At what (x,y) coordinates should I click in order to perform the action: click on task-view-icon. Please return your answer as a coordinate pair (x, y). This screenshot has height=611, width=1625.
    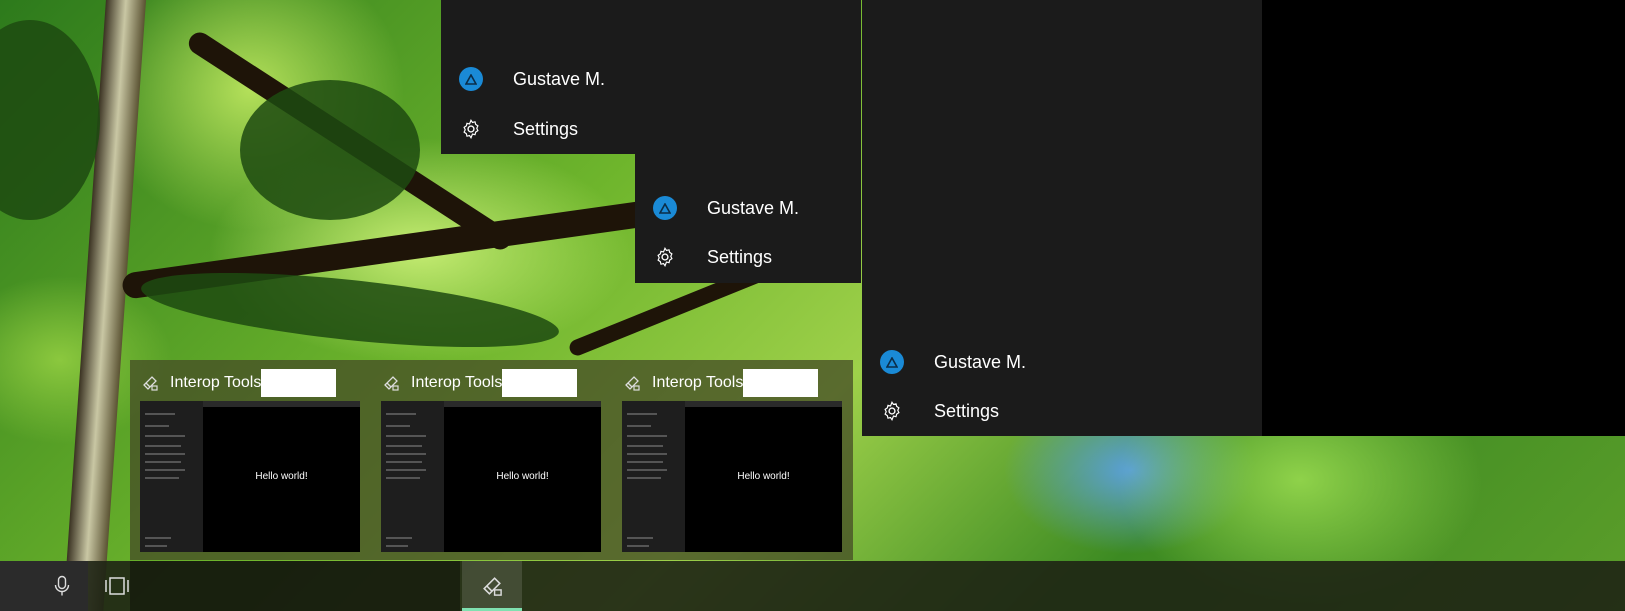
    Looking at the image, I should click on (117, 586).